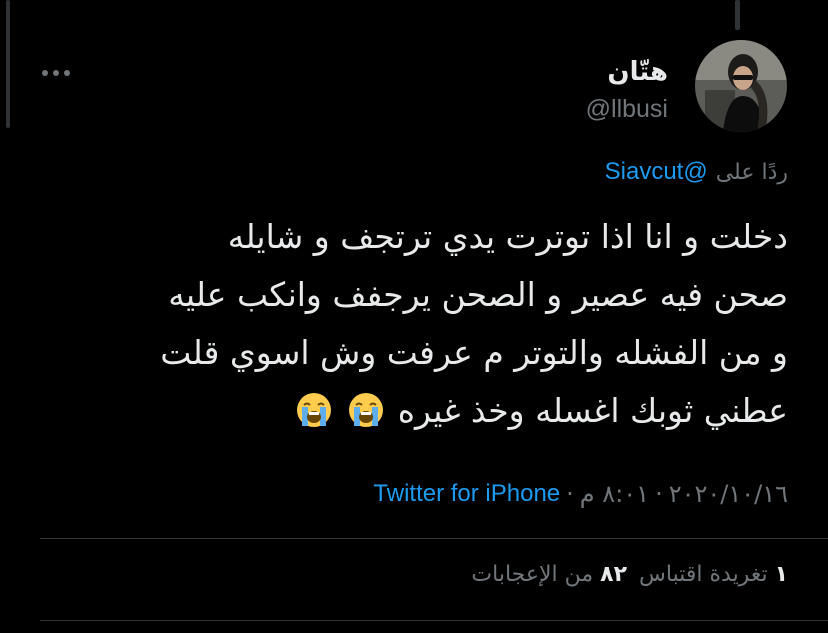 This screenshot has width=828, height=633. Describe the element at coordinates (532, 574) in the screenshot. I see `like-label: من الإعجابات` at that location.